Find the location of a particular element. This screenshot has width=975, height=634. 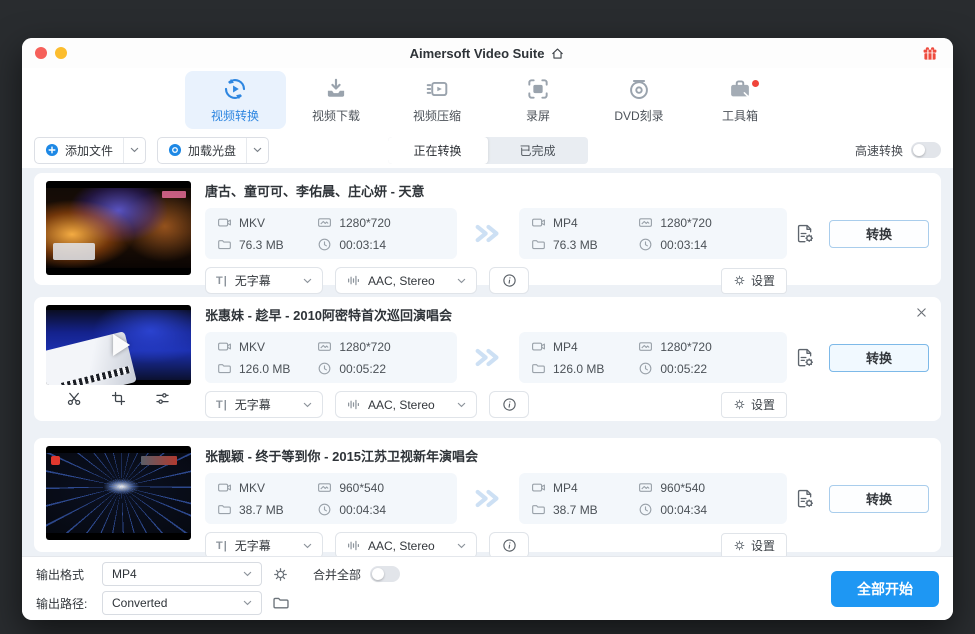

tab-converting: 正在转换 is located at coordinates (437, 150).